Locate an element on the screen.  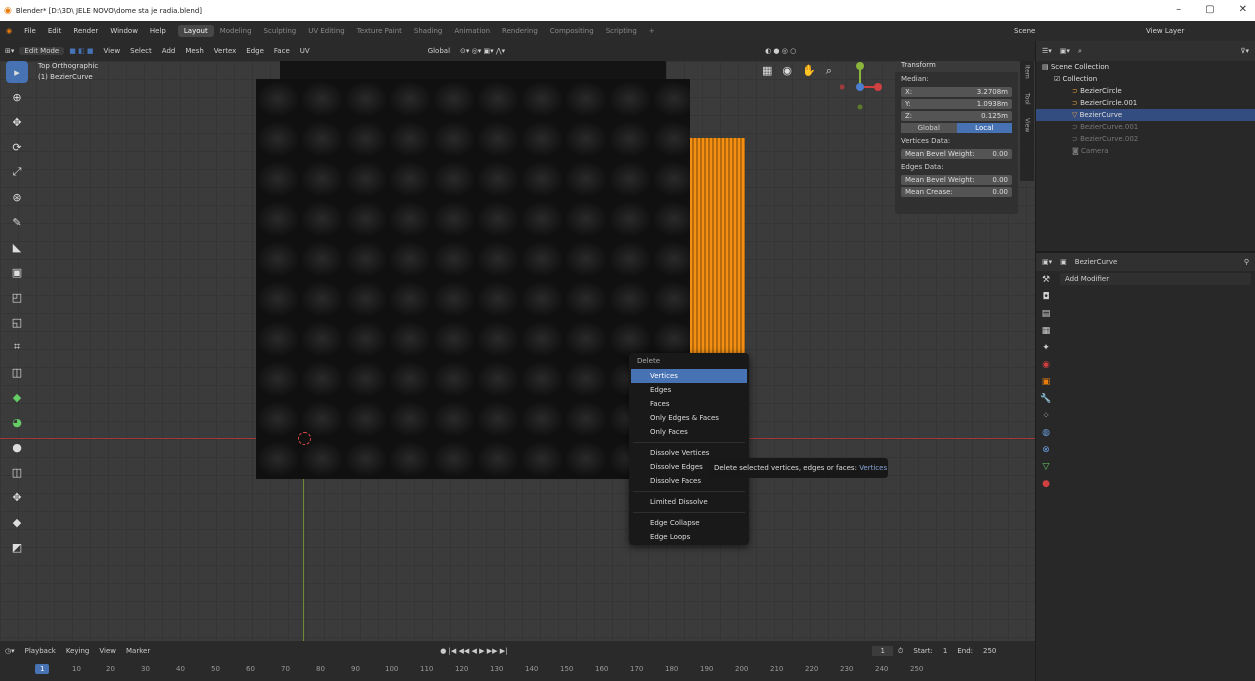
view-layer-selector: View Layer is located at coordinates (1165, 31).